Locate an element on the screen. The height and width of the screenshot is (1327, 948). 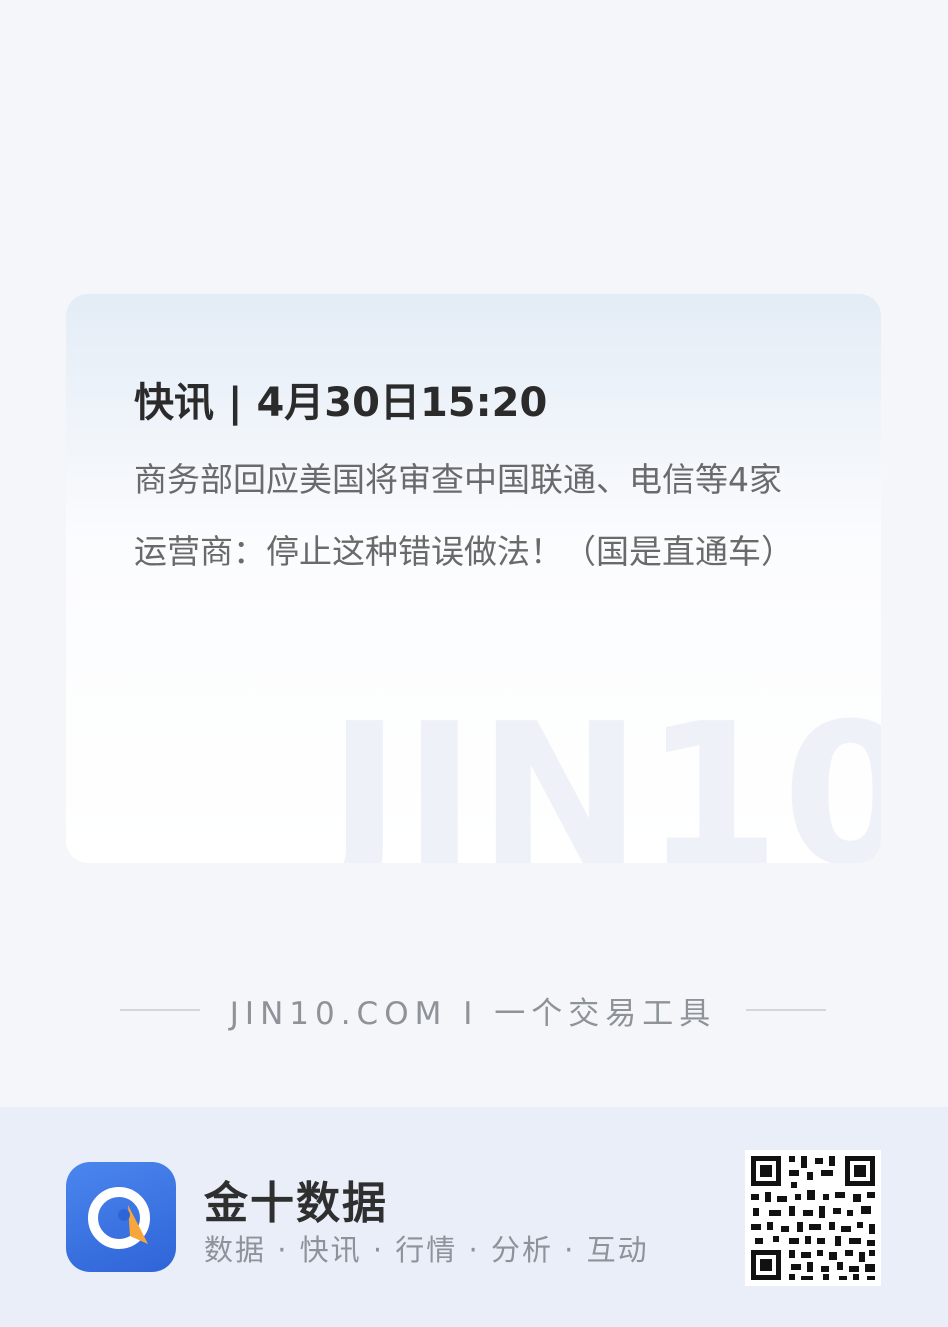
news-body: 商务部回应美国将审查中国联通、电信等4家运营商：停止这种错误做法！（国是直通车） is located at coordinates (464, 515).